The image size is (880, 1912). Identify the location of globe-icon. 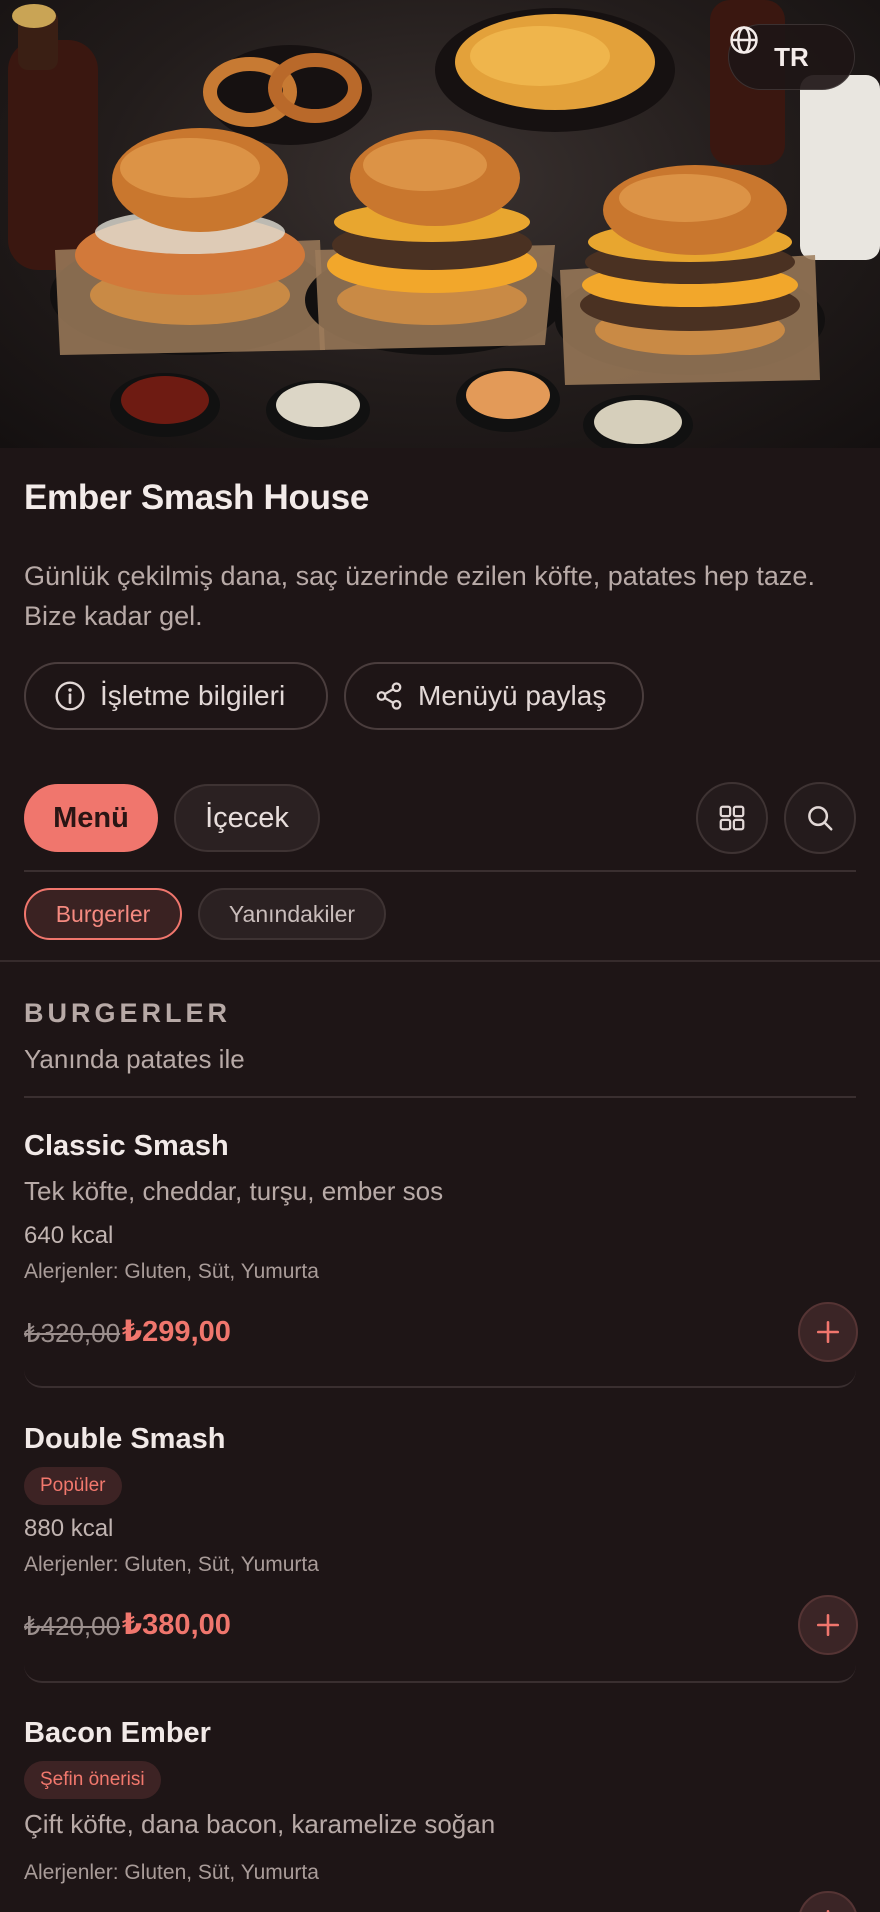
(744, 40).